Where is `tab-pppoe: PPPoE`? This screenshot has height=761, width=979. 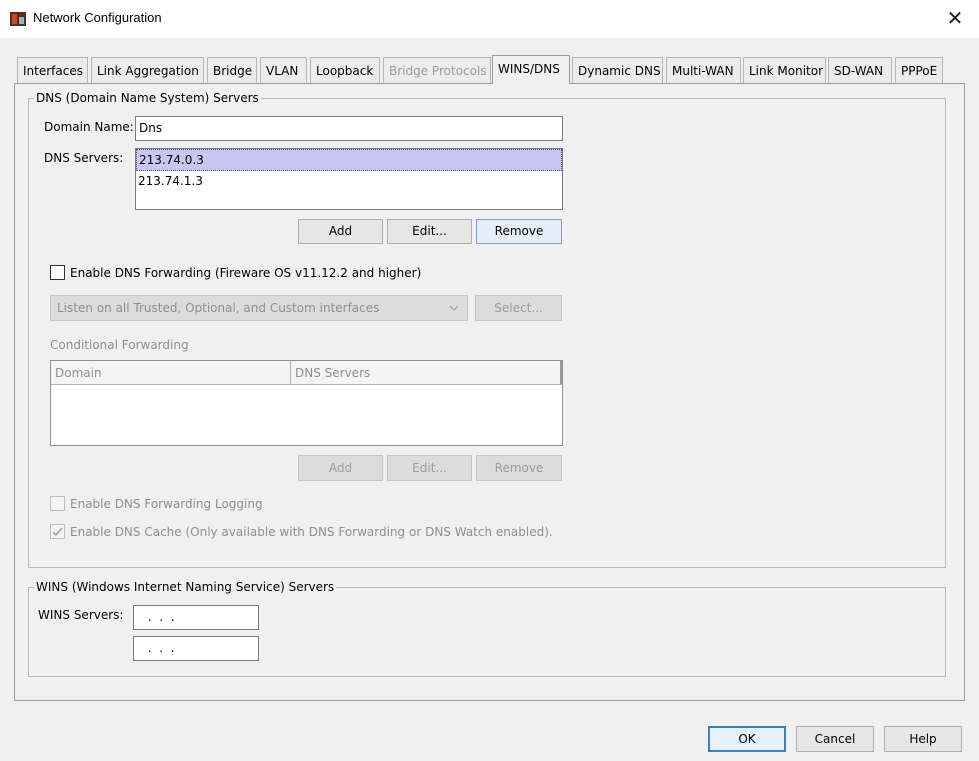
tab-pppoe: PPPoE is located at coordinates (919, 70).